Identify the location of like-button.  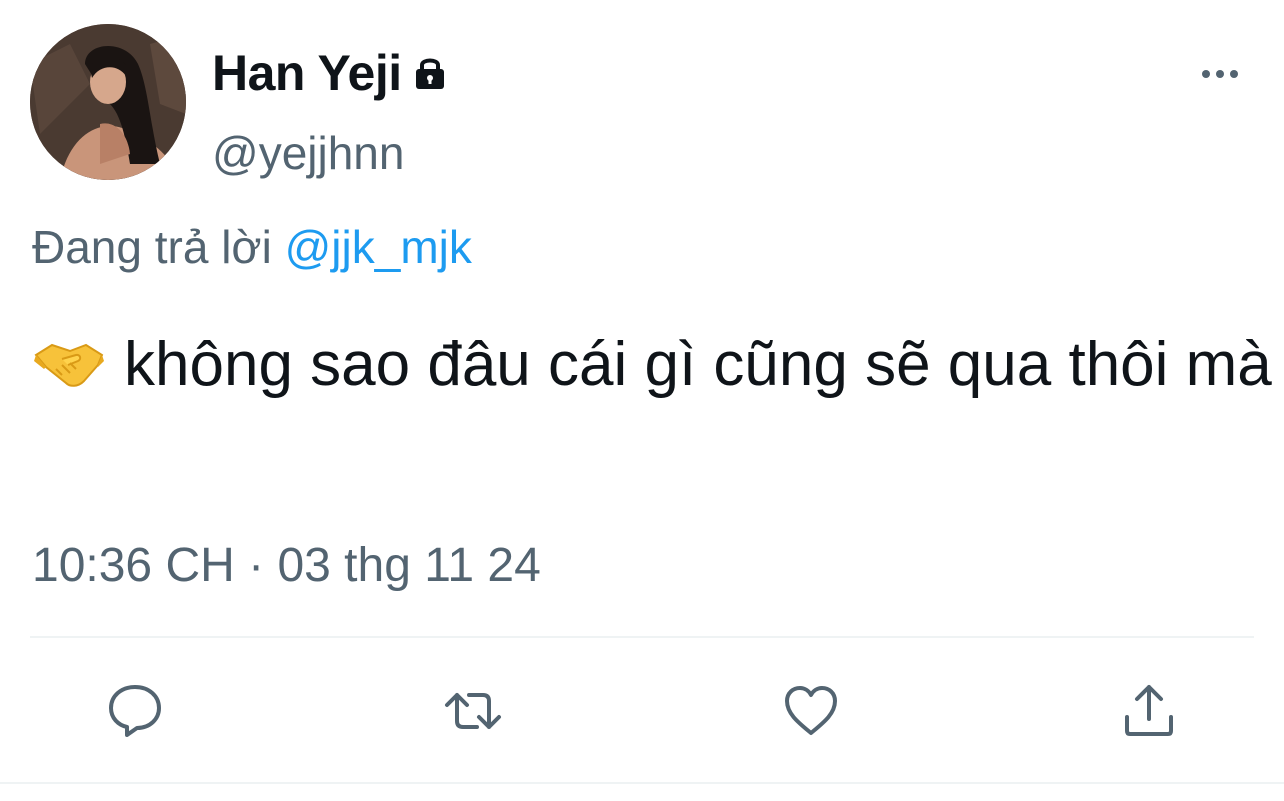
(811, 711).